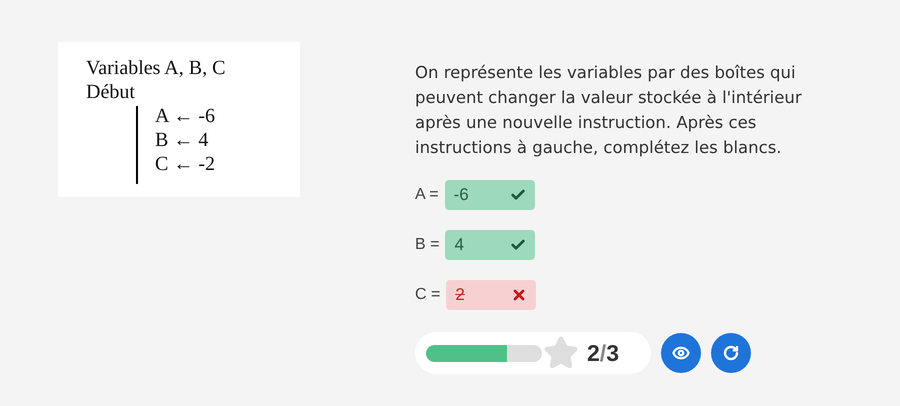 The image size is (900, 406). Describe the element at coordinates (603, 353) in the screenshot. I see `score-text: 2/3` at that location.